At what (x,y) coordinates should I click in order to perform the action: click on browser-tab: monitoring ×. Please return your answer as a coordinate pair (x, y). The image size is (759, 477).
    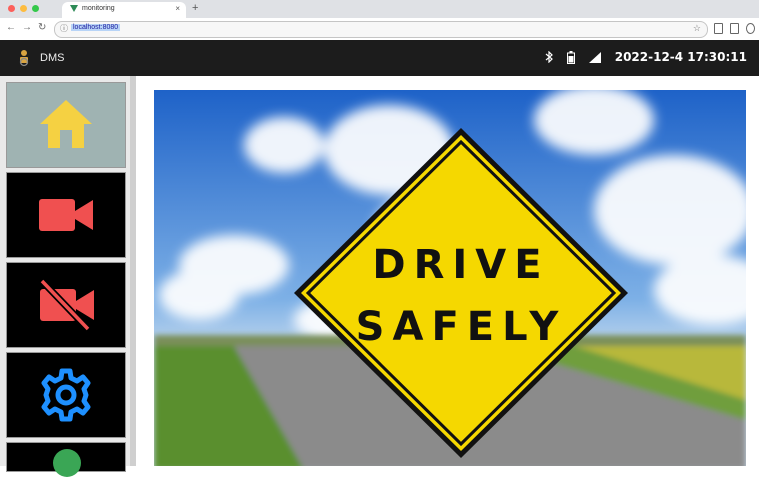
    Looking at the image, I should click on (124, 10).